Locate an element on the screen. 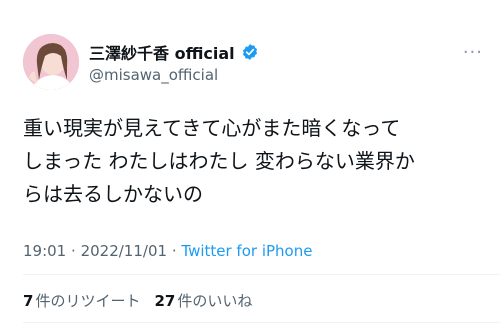 This screenshot has width=500, height=332. name-row: 三澤紗千香 official is located at coordinates (174, 52).